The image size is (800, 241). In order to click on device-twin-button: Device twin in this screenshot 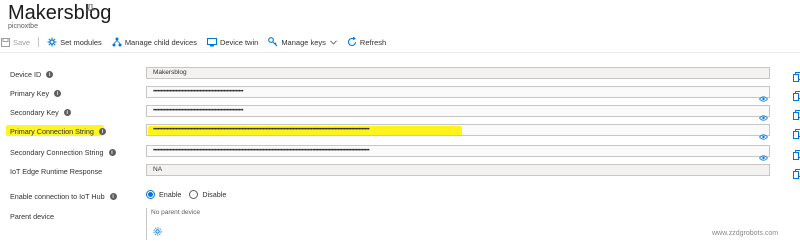, I will do `click(232, 42)`.